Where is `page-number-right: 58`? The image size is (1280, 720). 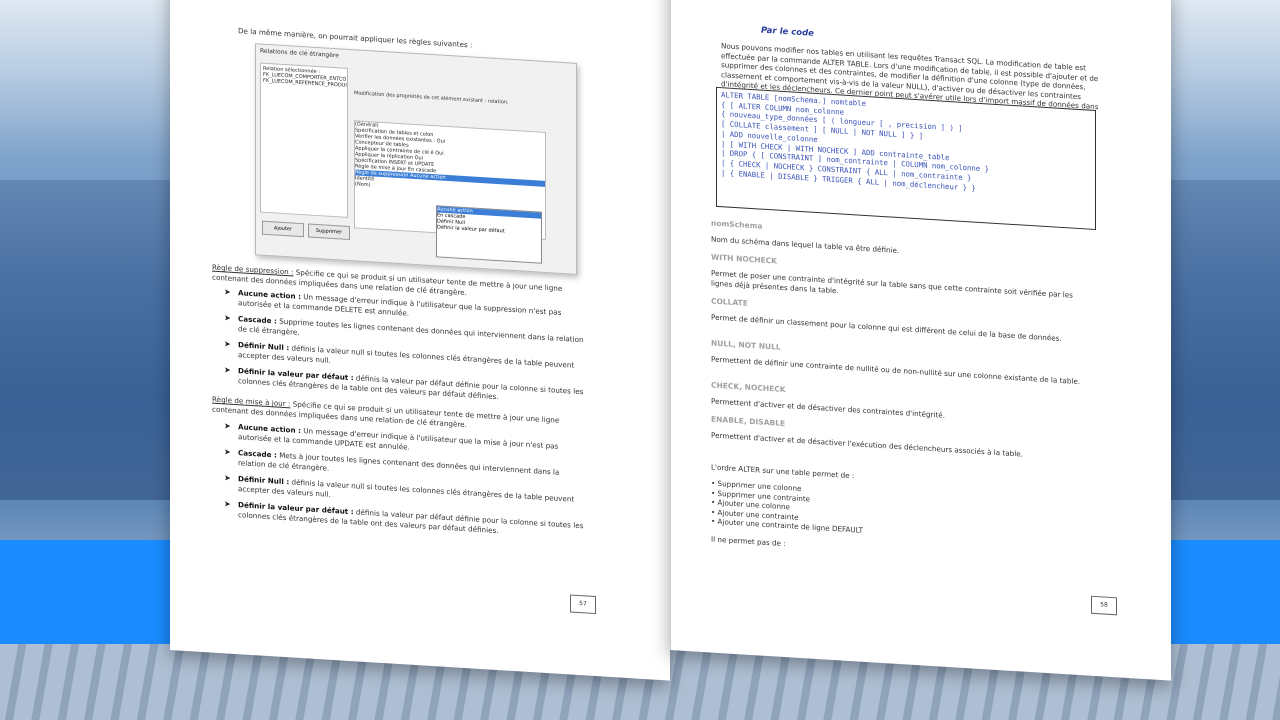
page-number-right: 58 is located at coordinates (1104, 605).